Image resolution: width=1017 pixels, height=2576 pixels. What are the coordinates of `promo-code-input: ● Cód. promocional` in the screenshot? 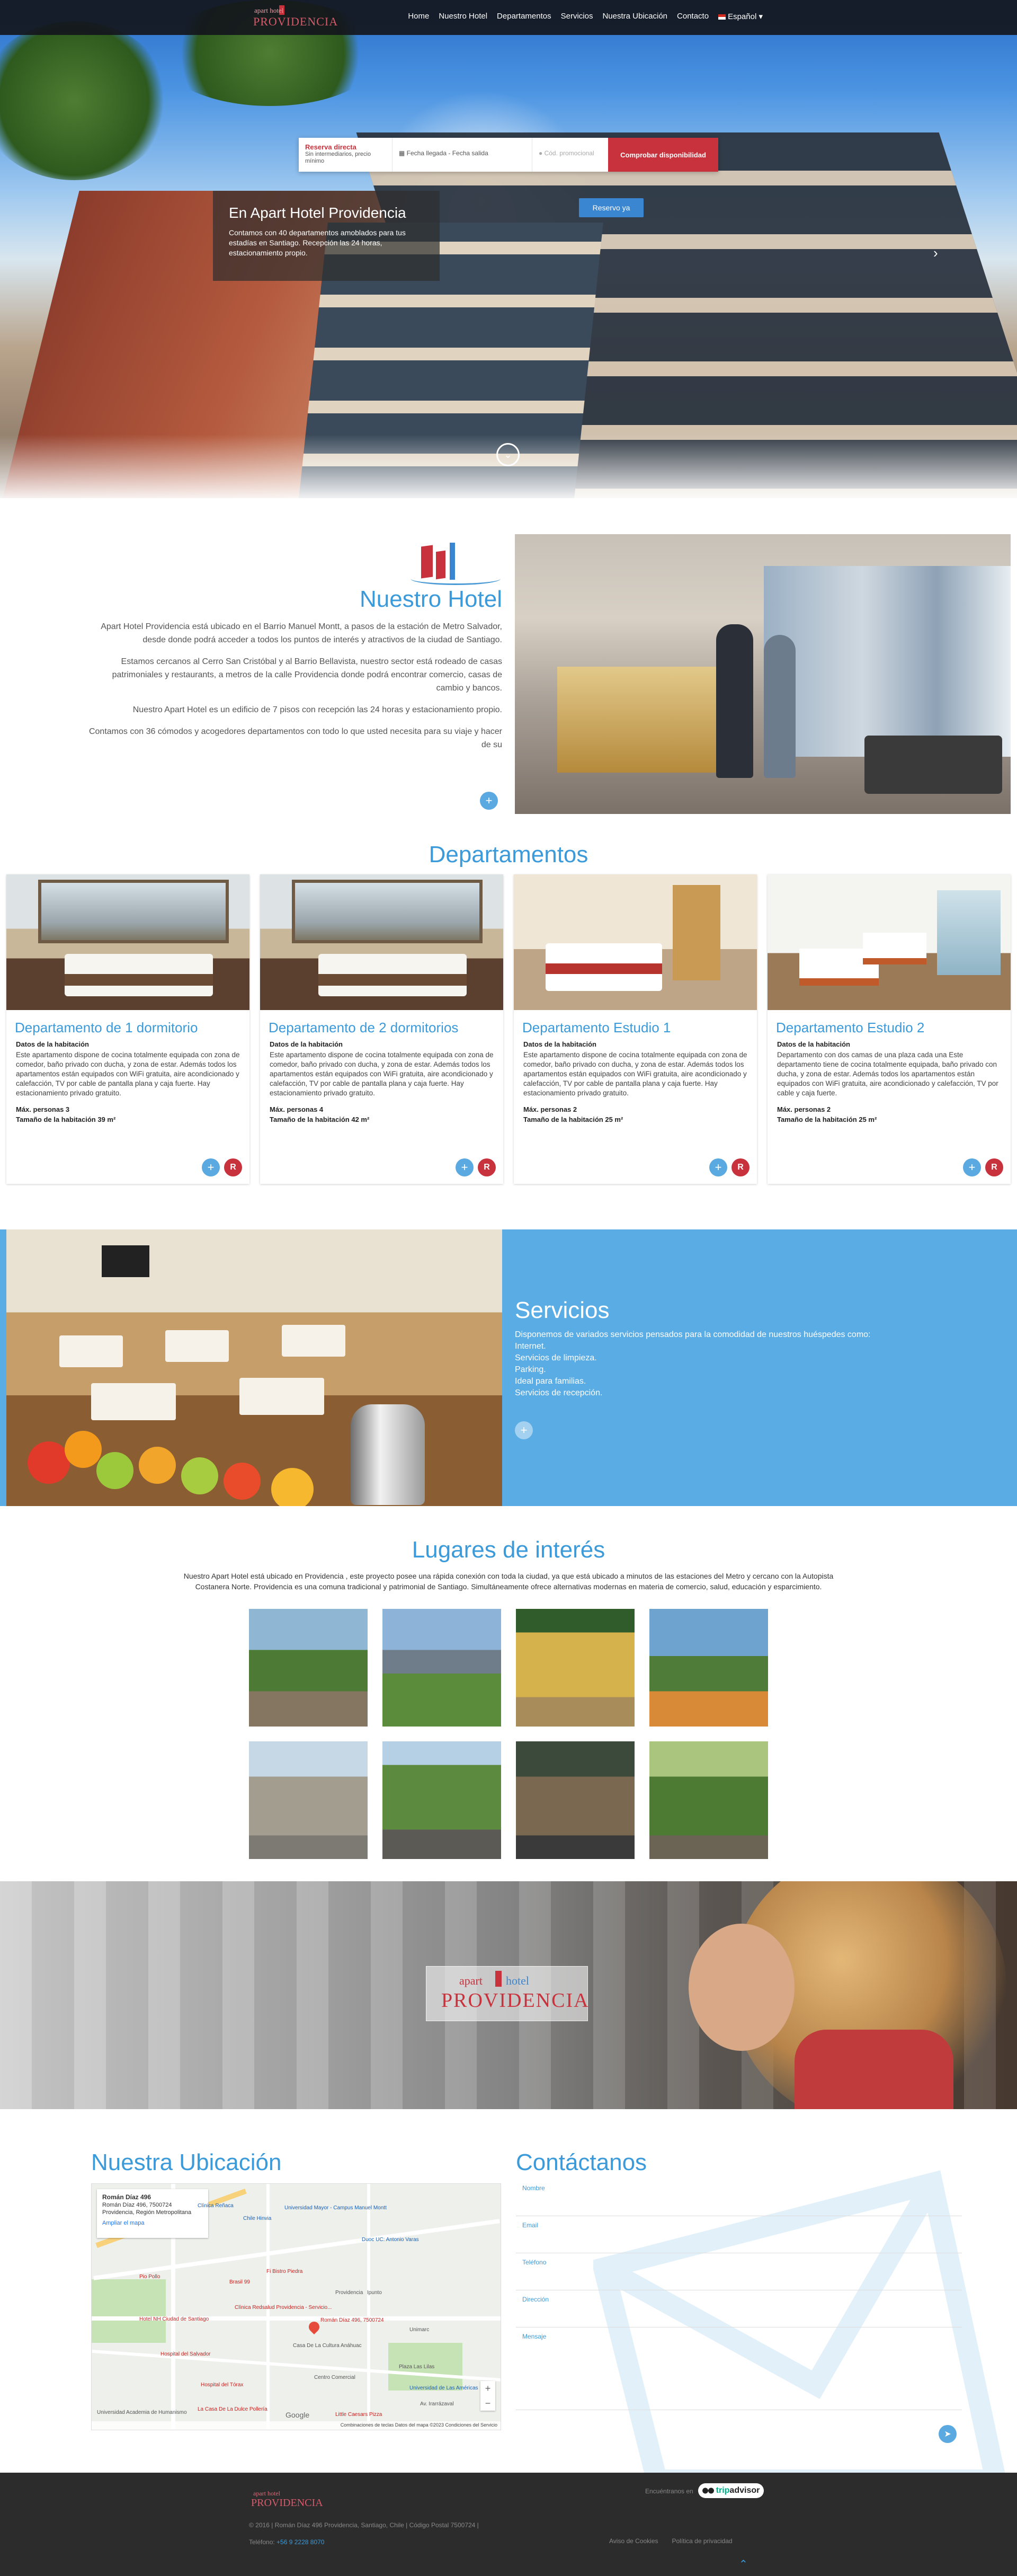 It's located at (570, 155).